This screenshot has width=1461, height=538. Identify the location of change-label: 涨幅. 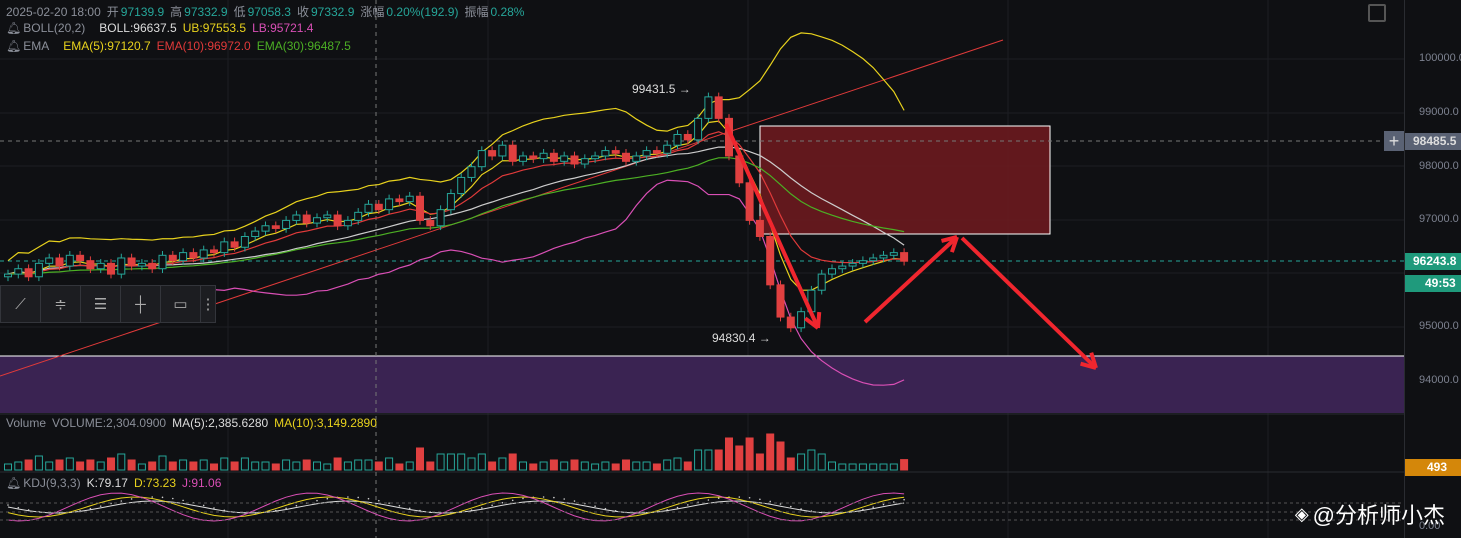
(372, 12).